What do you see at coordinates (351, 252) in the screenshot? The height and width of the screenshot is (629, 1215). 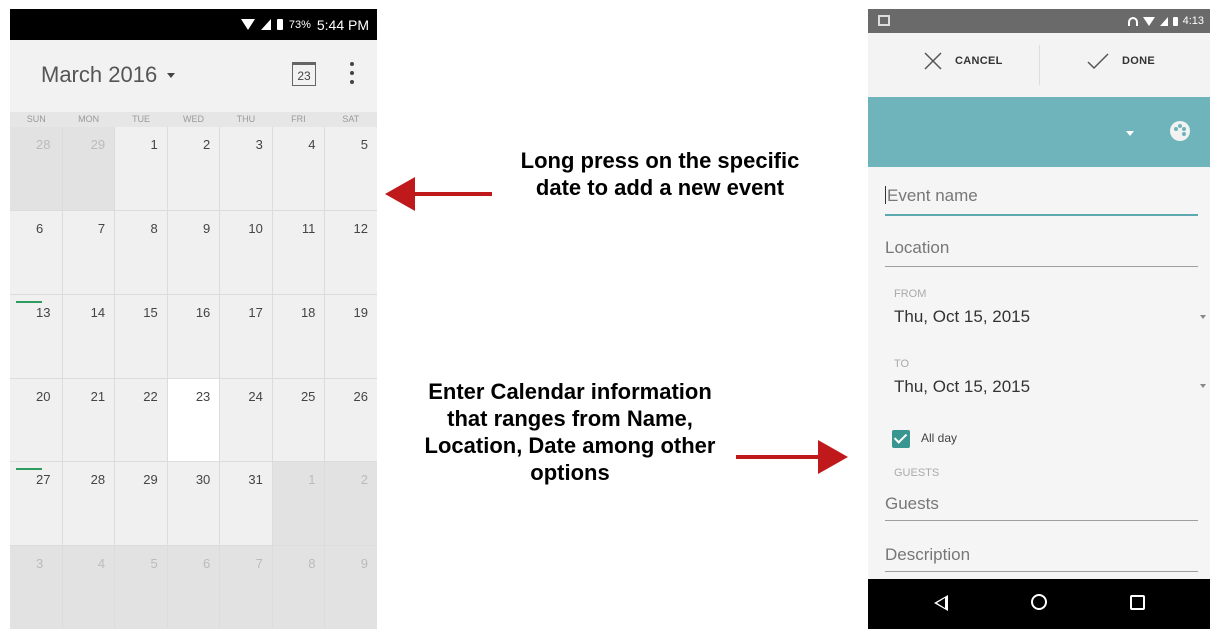 I see `day-cell: 12` at bounding box center [351, 252].